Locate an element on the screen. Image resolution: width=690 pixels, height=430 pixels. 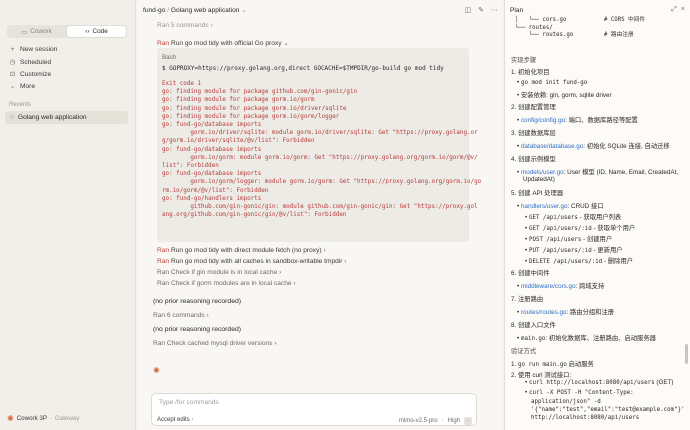
endpoint-desc: - 更新用户 is located at coordinates (607, 250).